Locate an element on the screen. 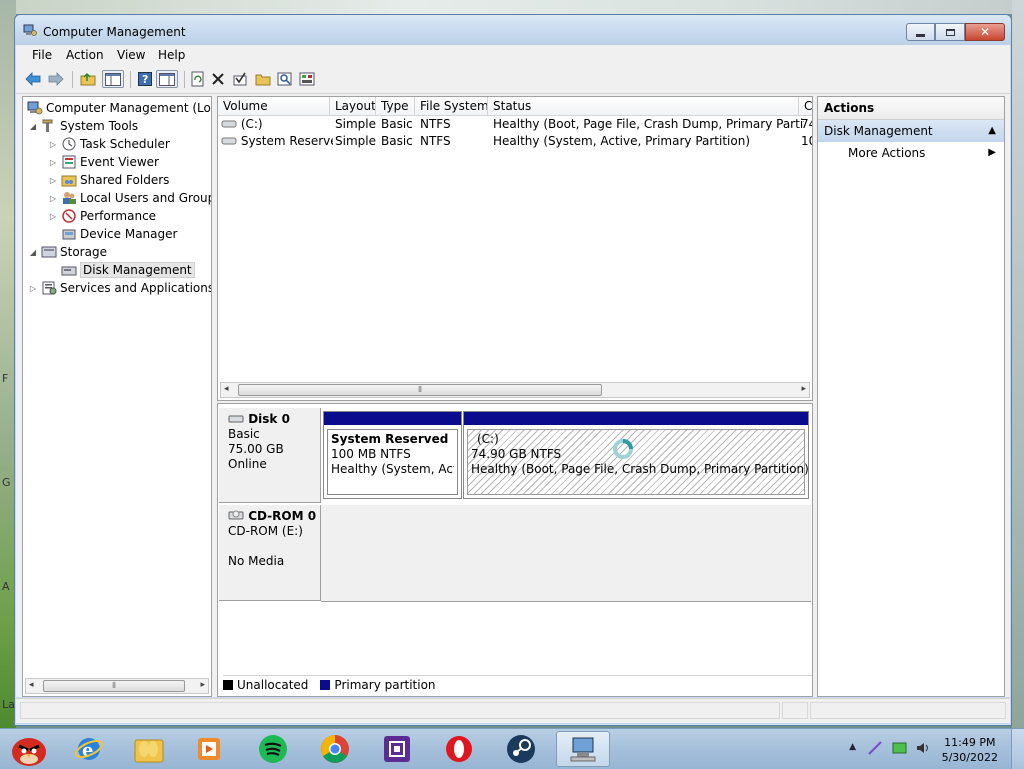 The image size is (1024, 769). refresh-button is located at coordinates (198, 79).